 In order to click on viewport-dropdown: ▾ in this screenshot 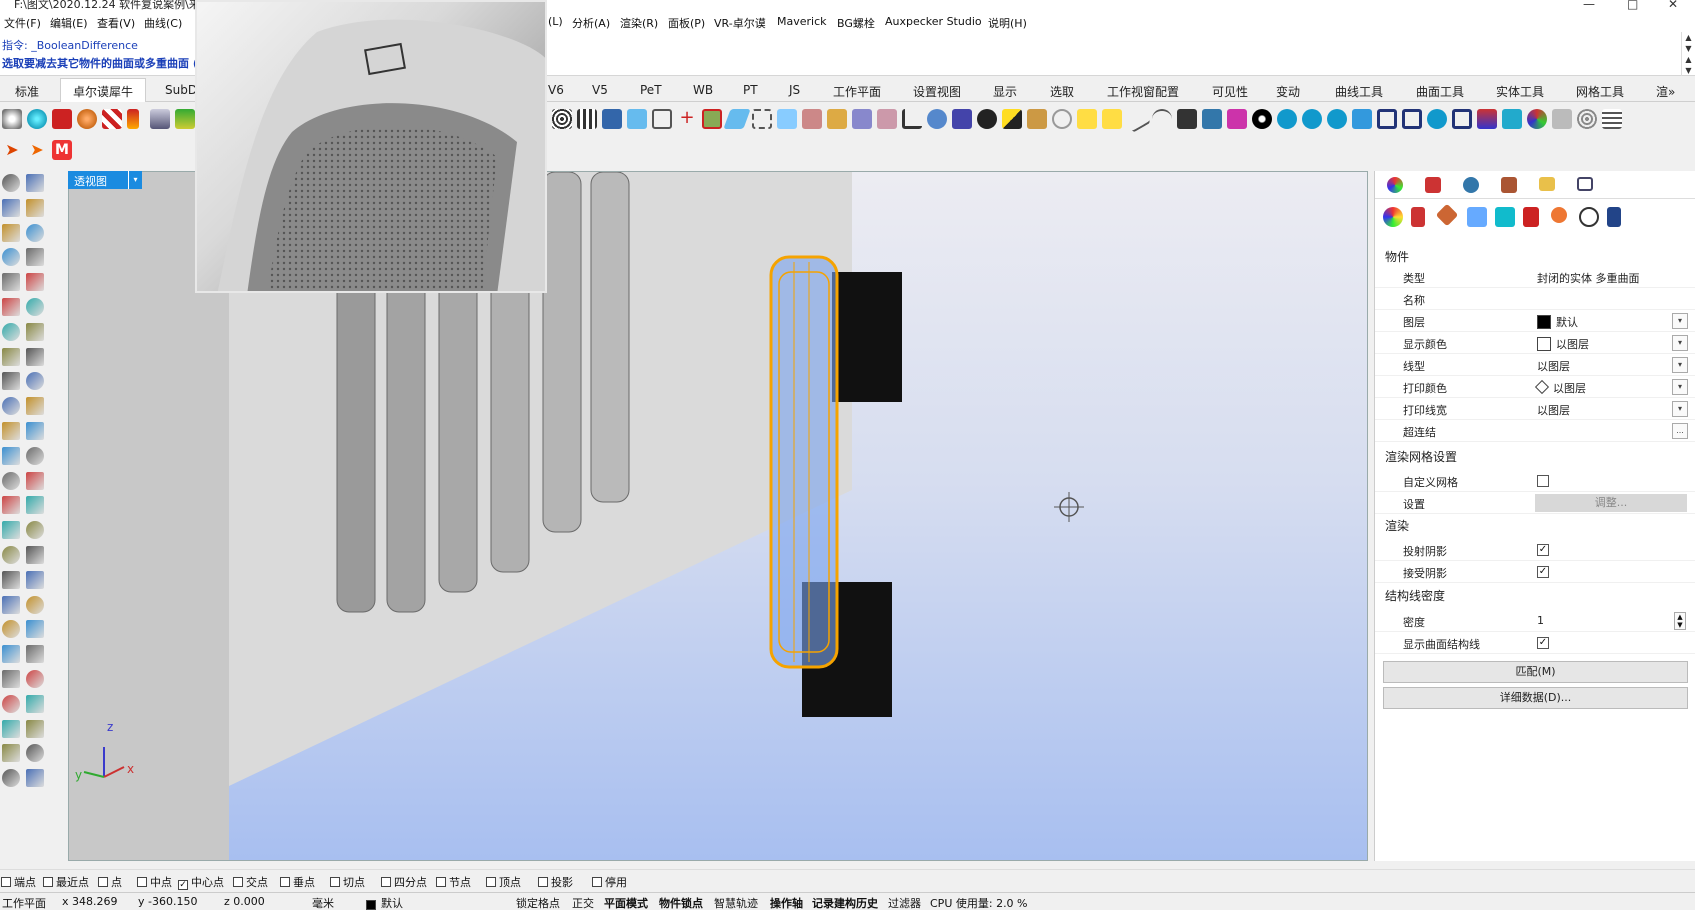, I will do `click(135, 180)`.